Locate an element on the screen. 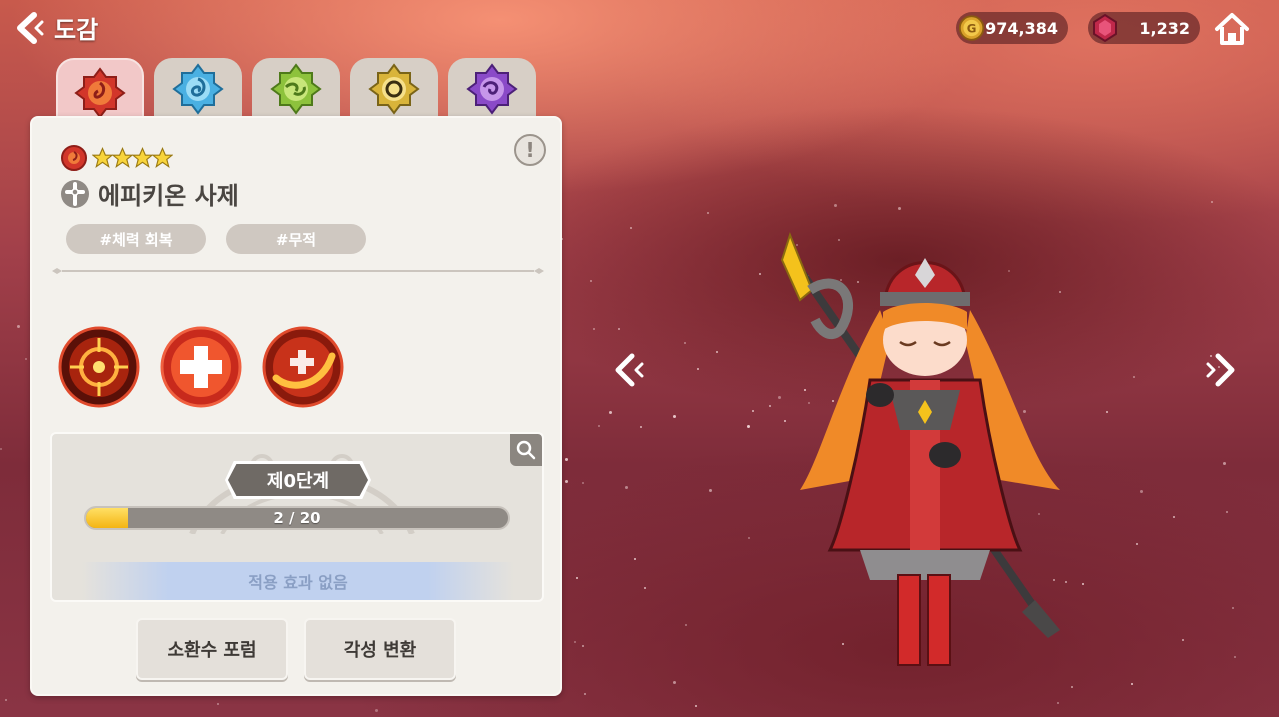 This screenshot has height=717, width=1279. awaken-progress-box: 제0단계 2 / 20 적용 효과 없음 is located at coordinates (297, 517).